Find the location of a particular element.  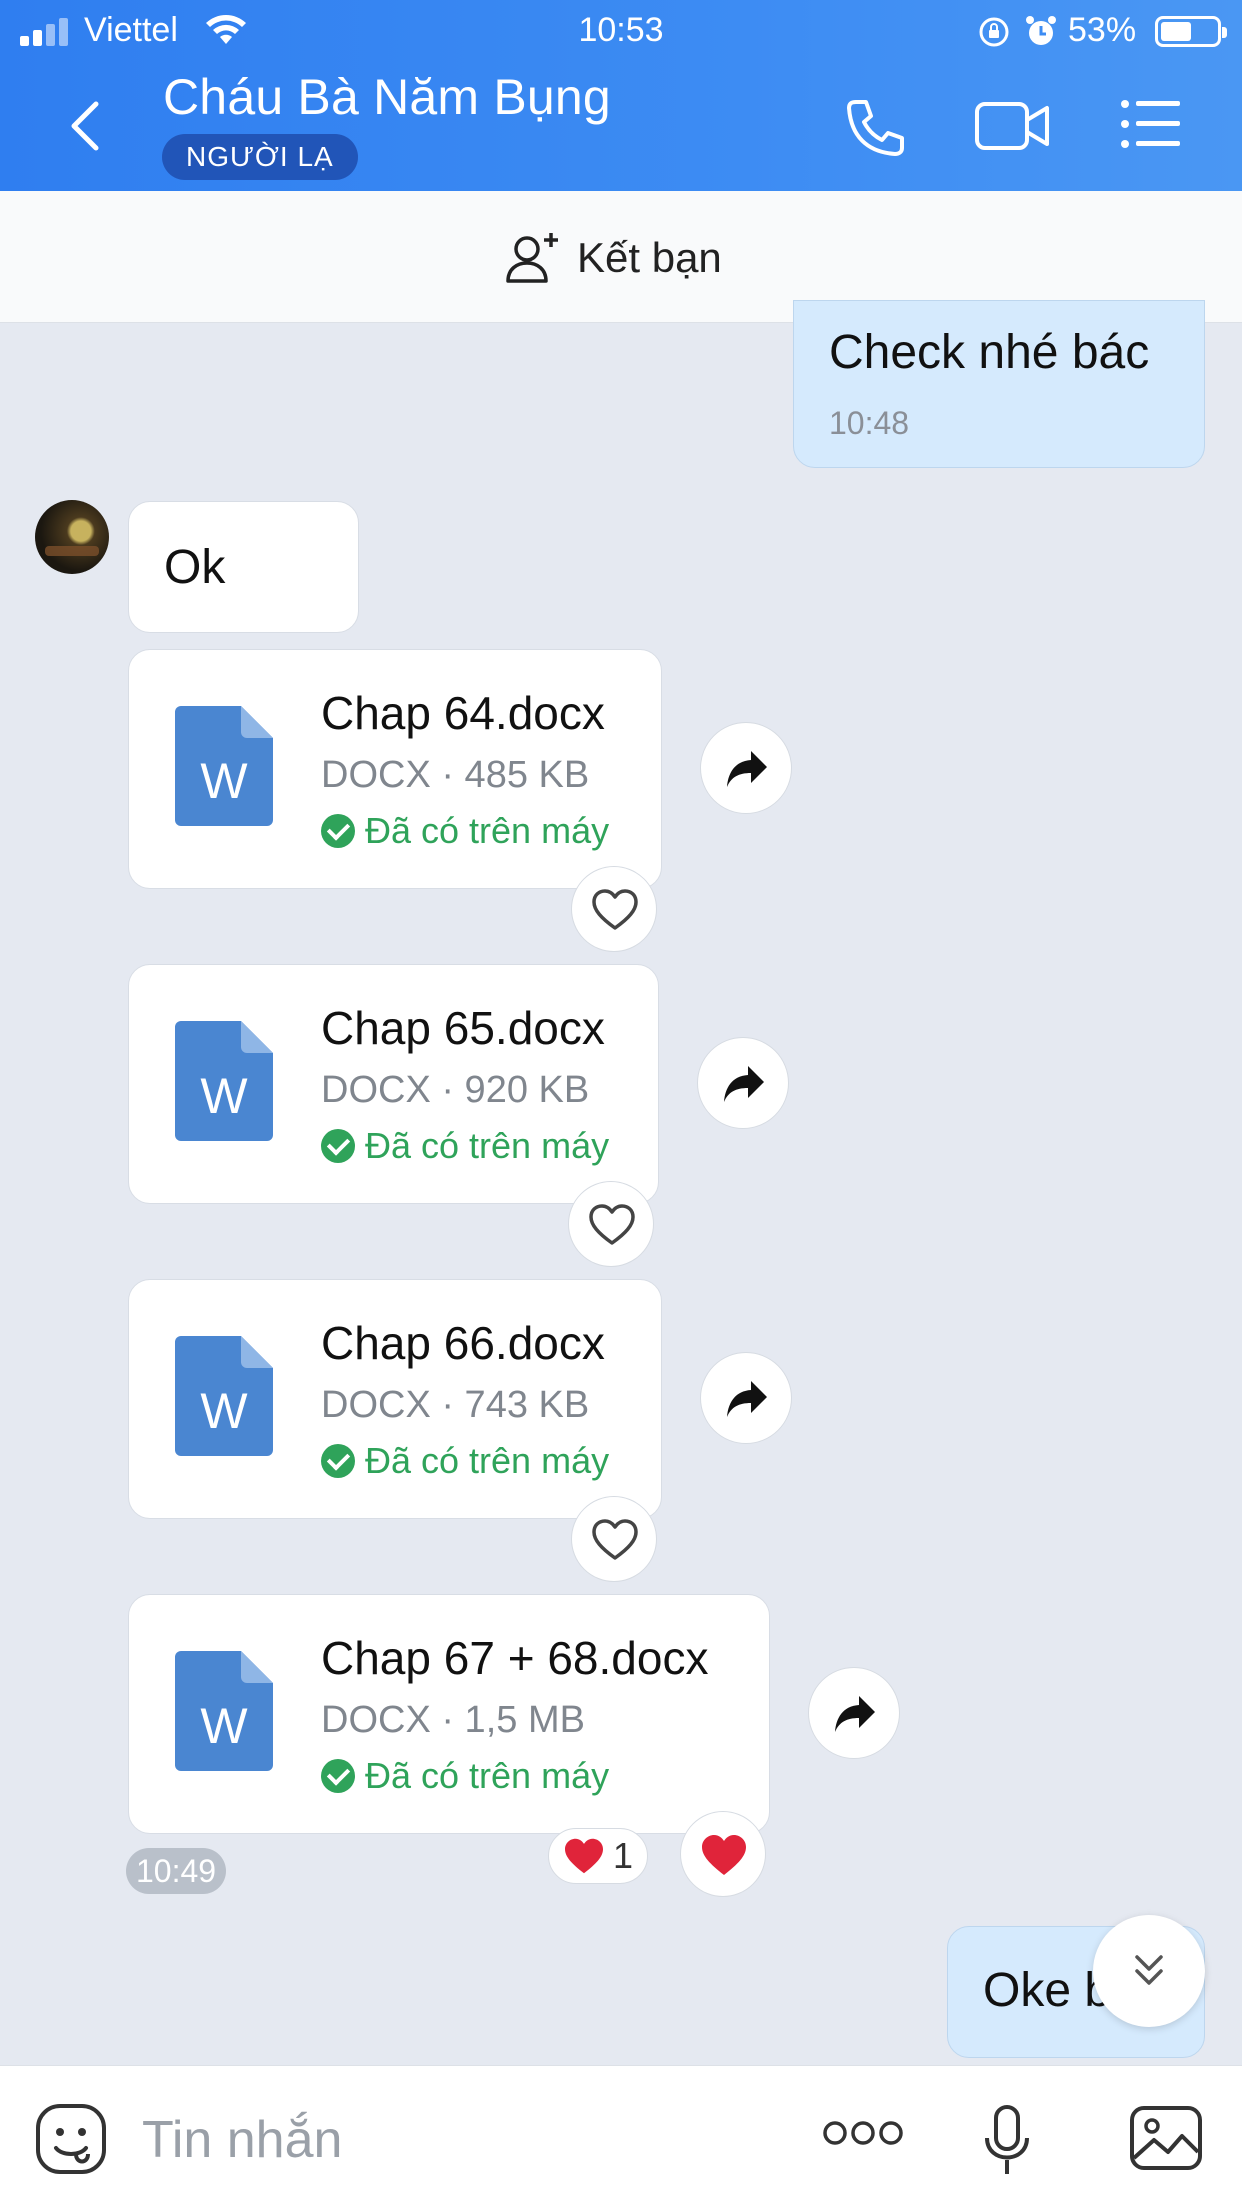

add-user-icon is located at coordinates (532, 258).